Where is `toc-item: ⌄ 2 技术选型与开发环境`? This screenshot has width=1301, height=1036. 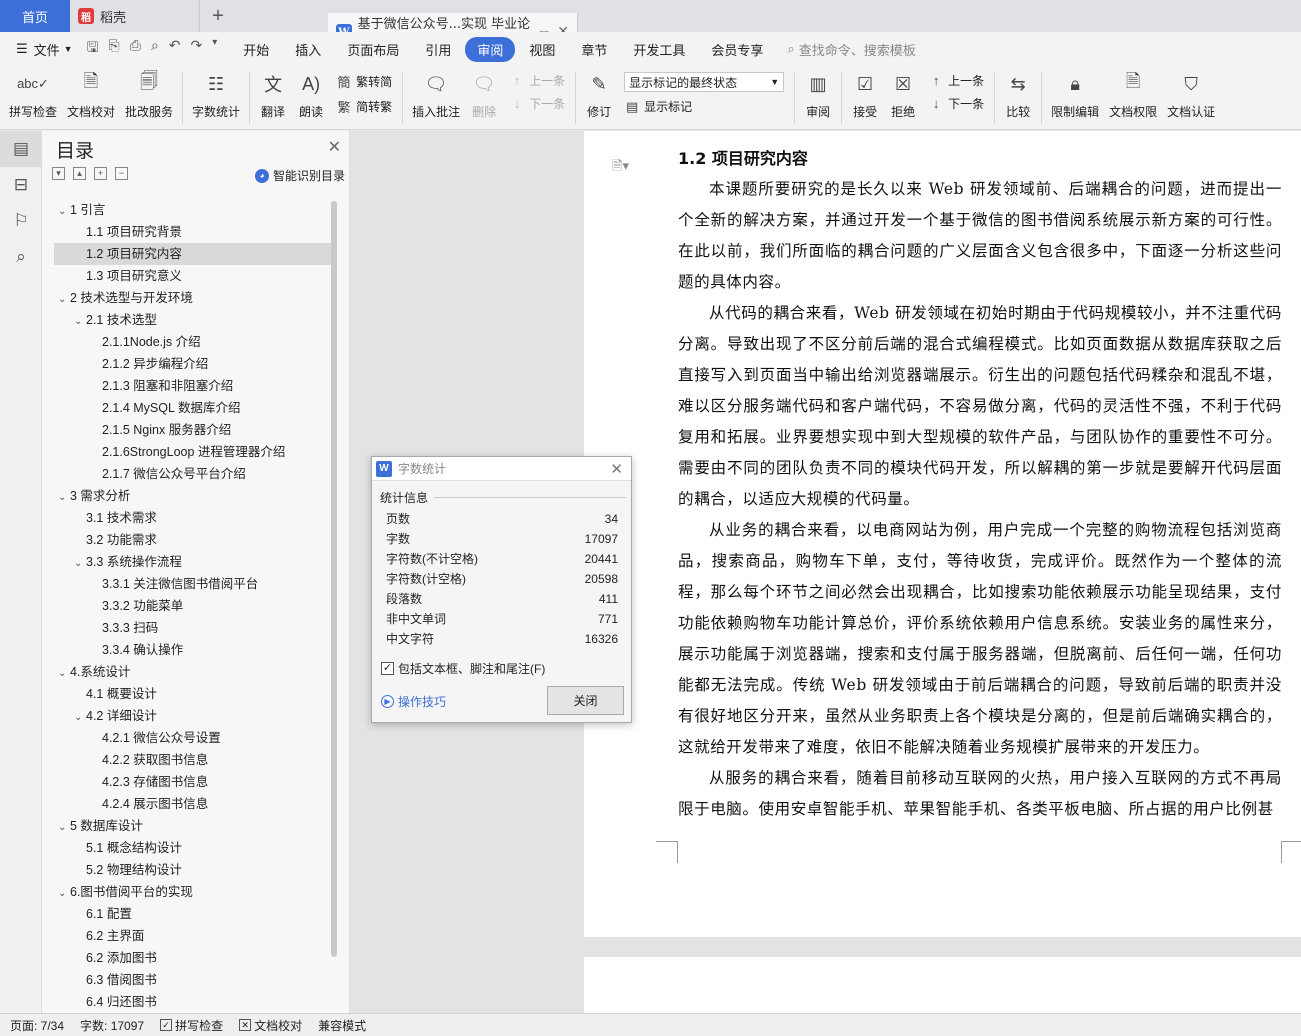 toc-item: ⌄ 2 技术选型与开发环境 is located at coordinates (193, 298).